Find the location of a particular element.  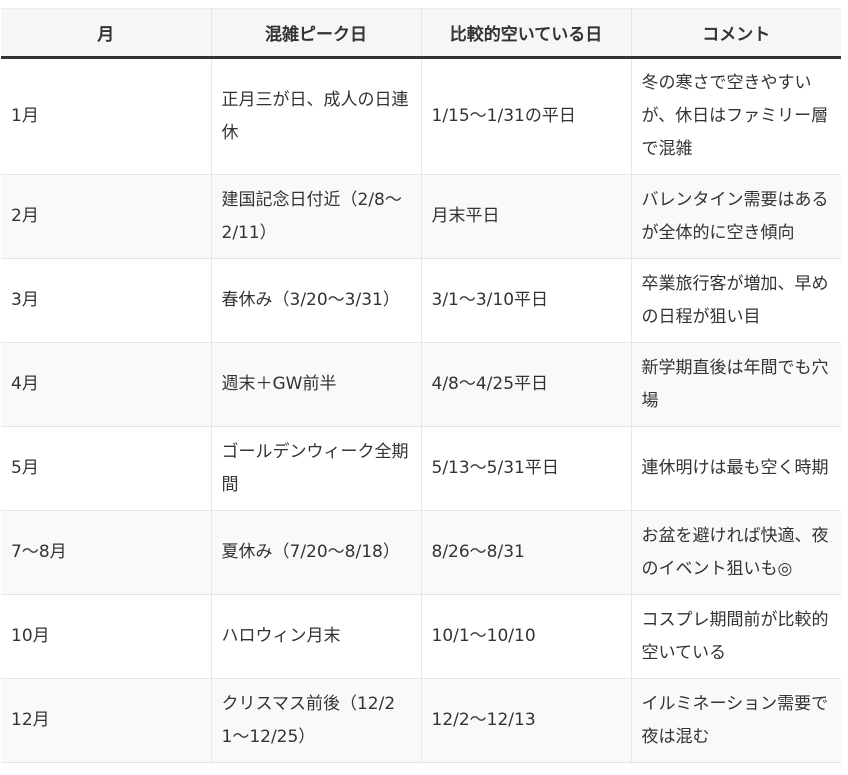

cell-month: 7〜8月 is located at coordinates (106, 552).